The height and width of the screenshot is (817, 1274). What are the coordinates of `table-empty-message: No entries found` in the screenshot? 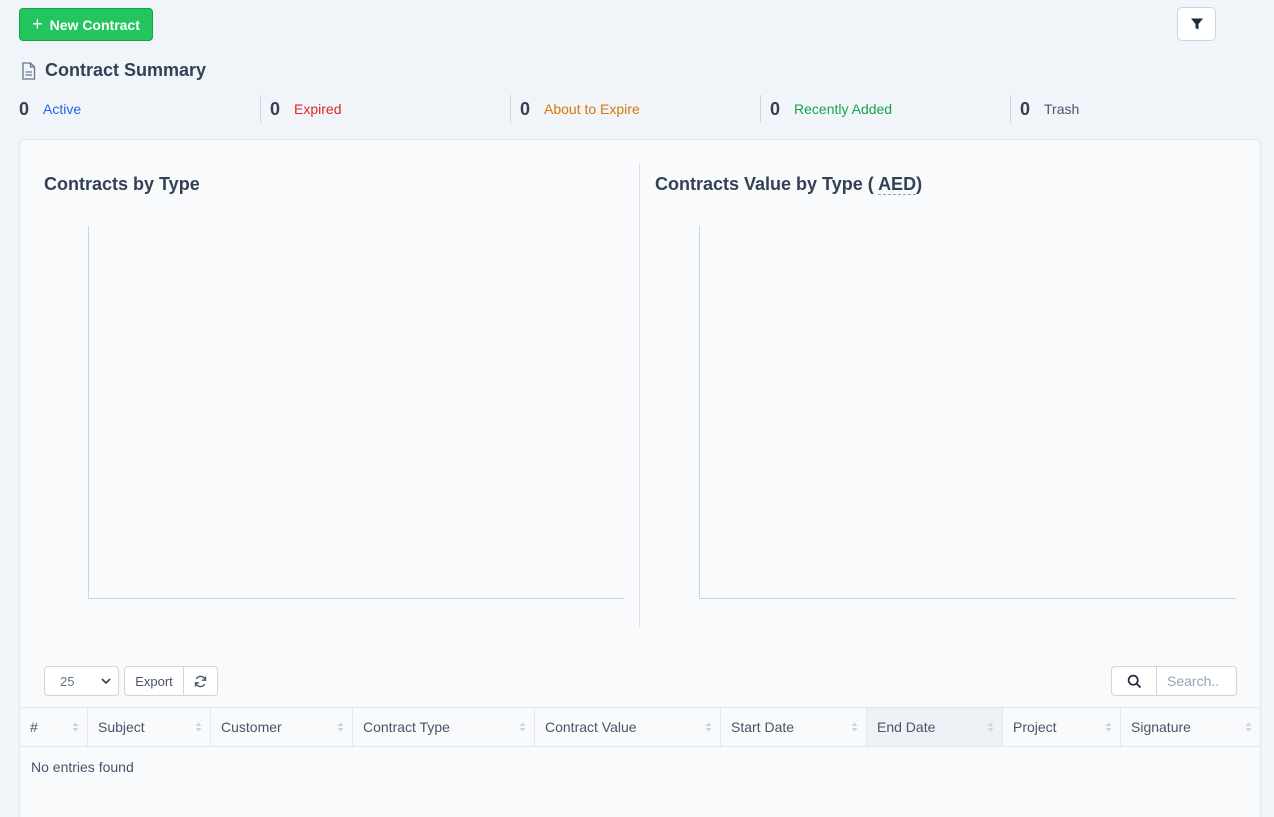 It's located at (82, 767).